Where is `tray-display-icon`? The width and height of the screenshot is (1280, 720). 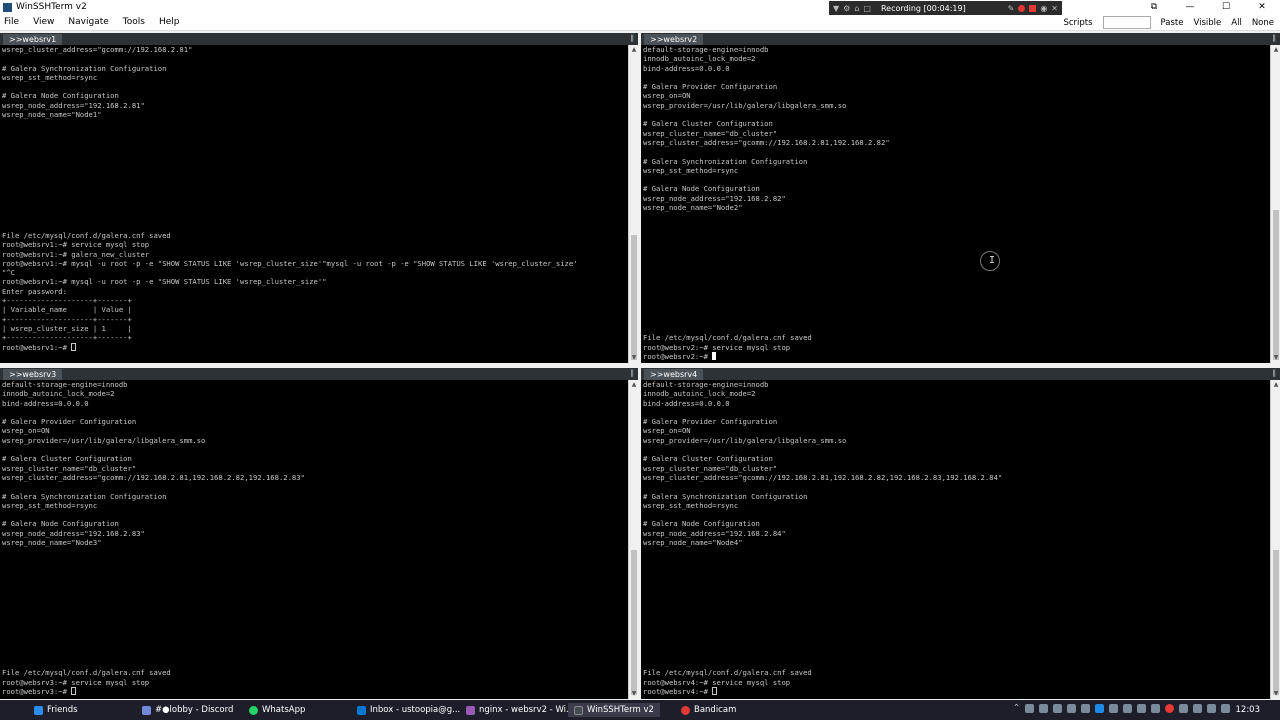
tray-display-icon is located at coordinates (1225, 708).